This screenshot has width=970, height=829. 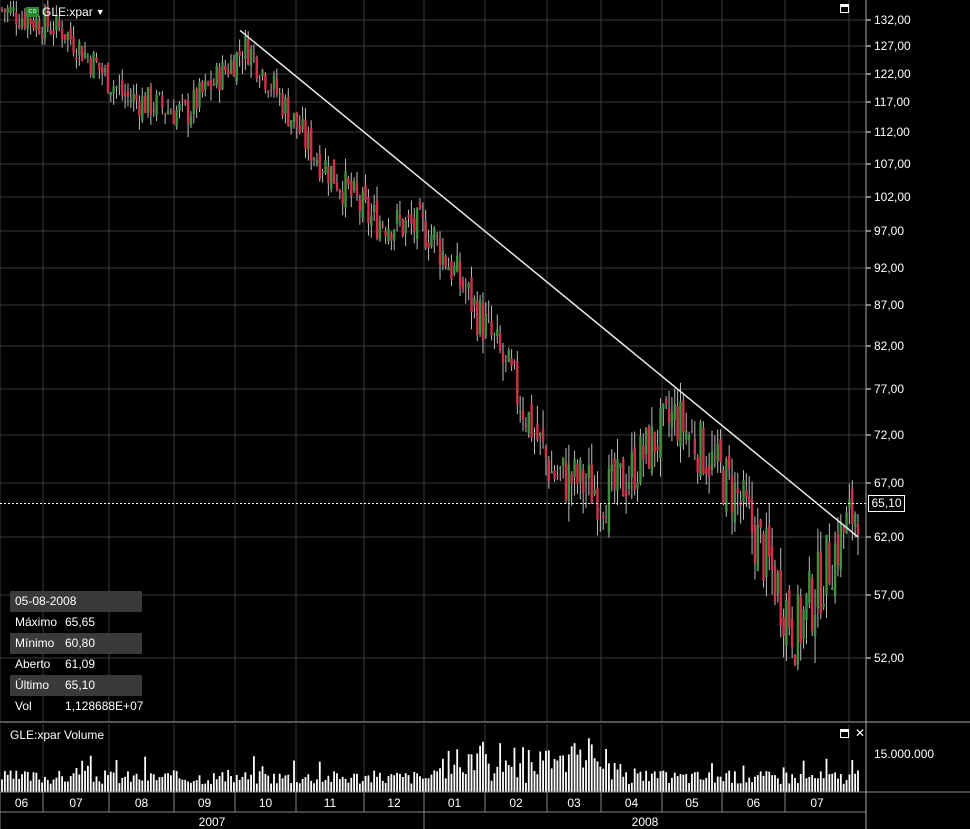 What do you see at coordinates (892, 74) in the screenshot?
I see `price-tick-label: 122,00` at bounding box center [892, 74].